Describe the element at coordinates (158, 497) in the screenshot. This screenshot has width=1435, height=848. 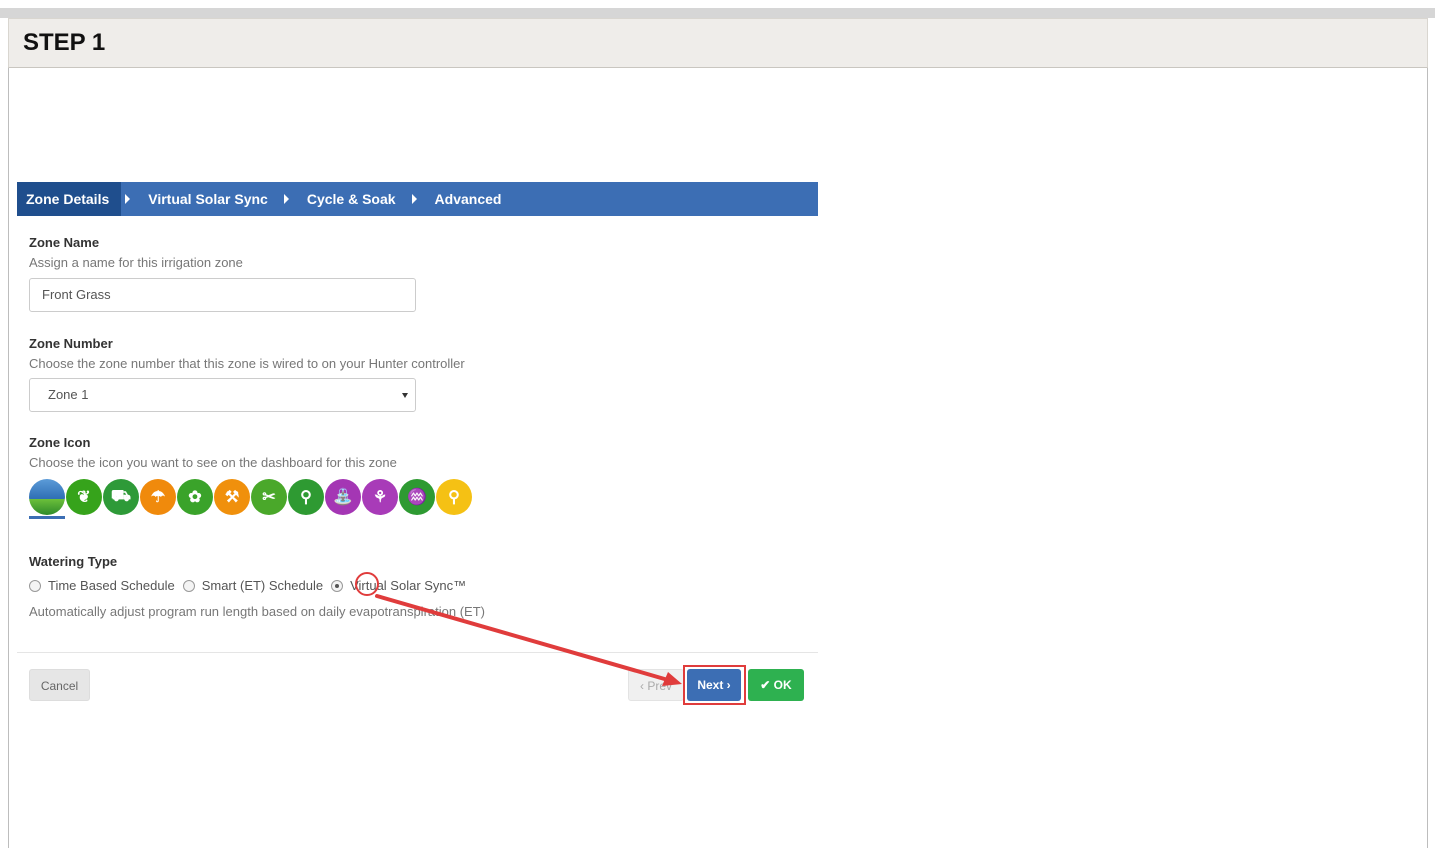
I see `watering-can-icon: ☂` at that location.